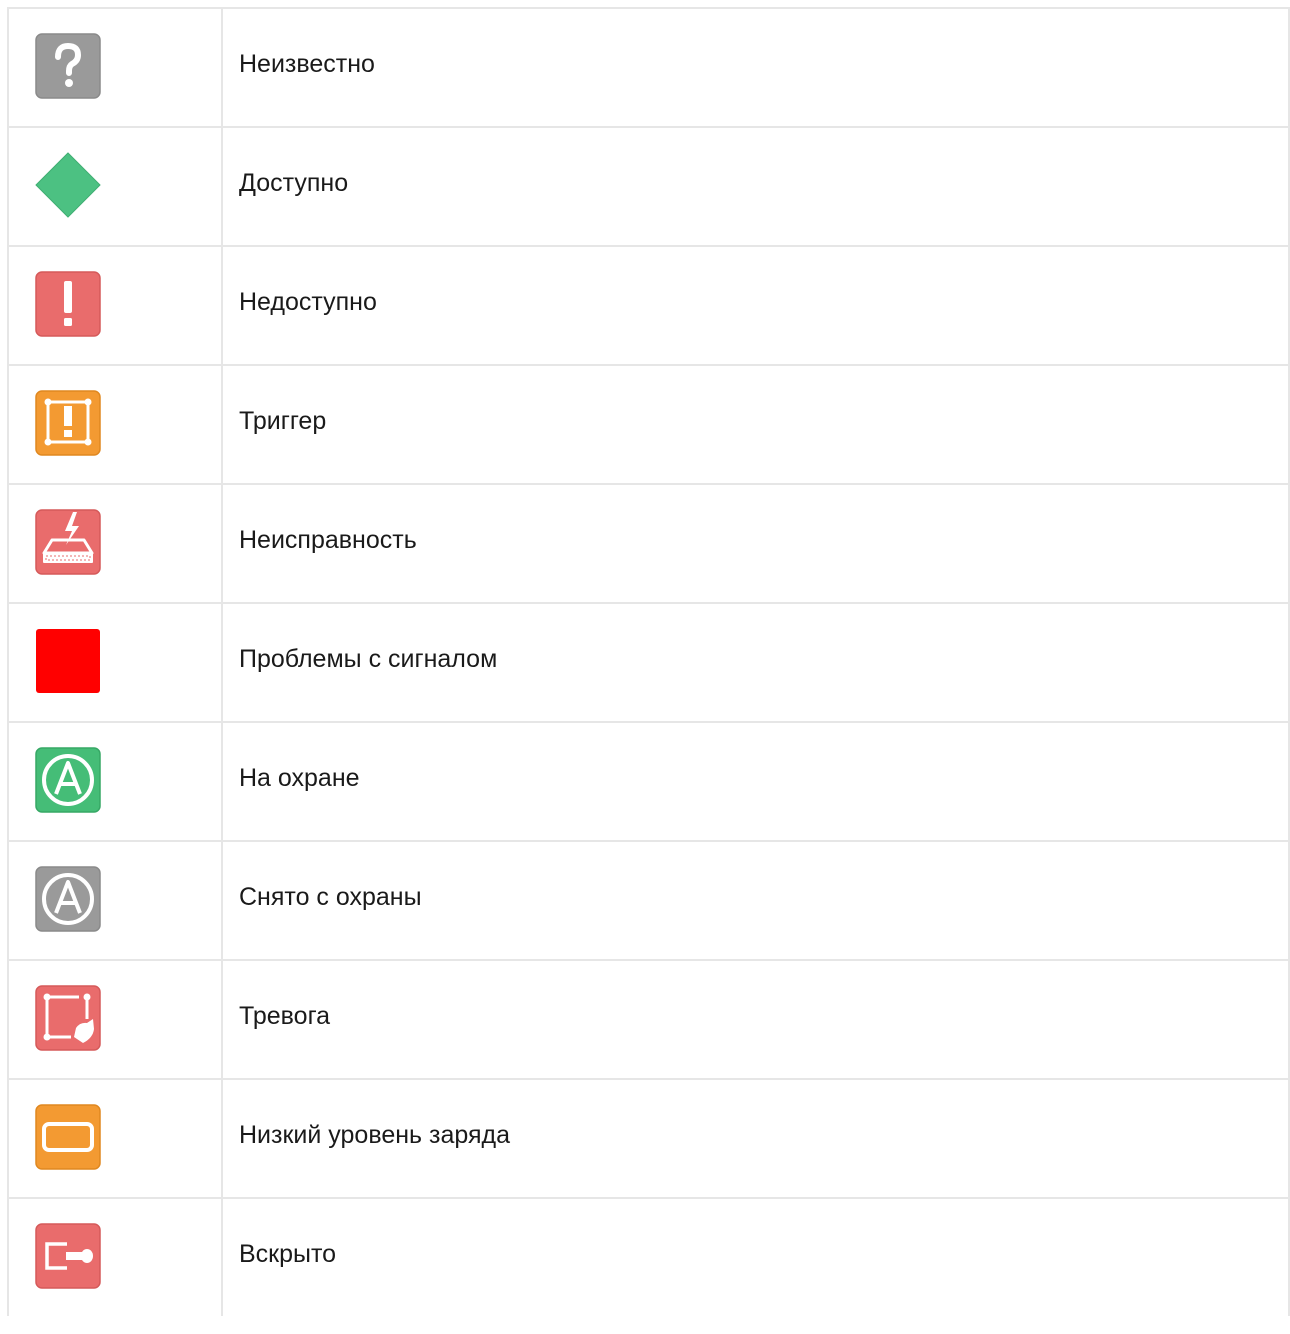 The height and width of the screenshot is (1334, 1290). What do you see at coordinates (368, 659) in the screenshot?
I see `status-label: Проблемы с сигналом` at bounding box center [368, 659].